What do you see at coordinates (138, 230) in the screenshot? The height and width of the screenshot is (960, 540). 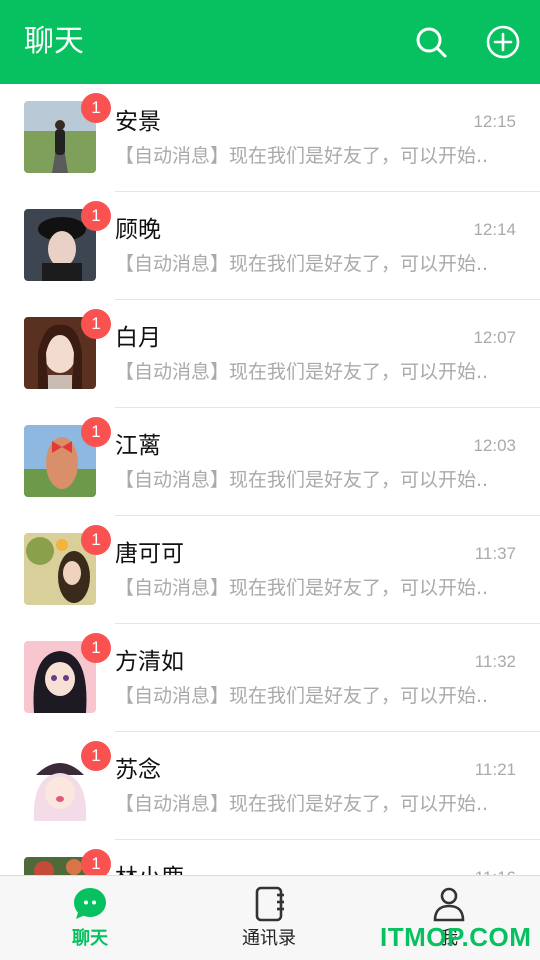 I see `chat-name: 顾晚` at bounding box center [138, 230].